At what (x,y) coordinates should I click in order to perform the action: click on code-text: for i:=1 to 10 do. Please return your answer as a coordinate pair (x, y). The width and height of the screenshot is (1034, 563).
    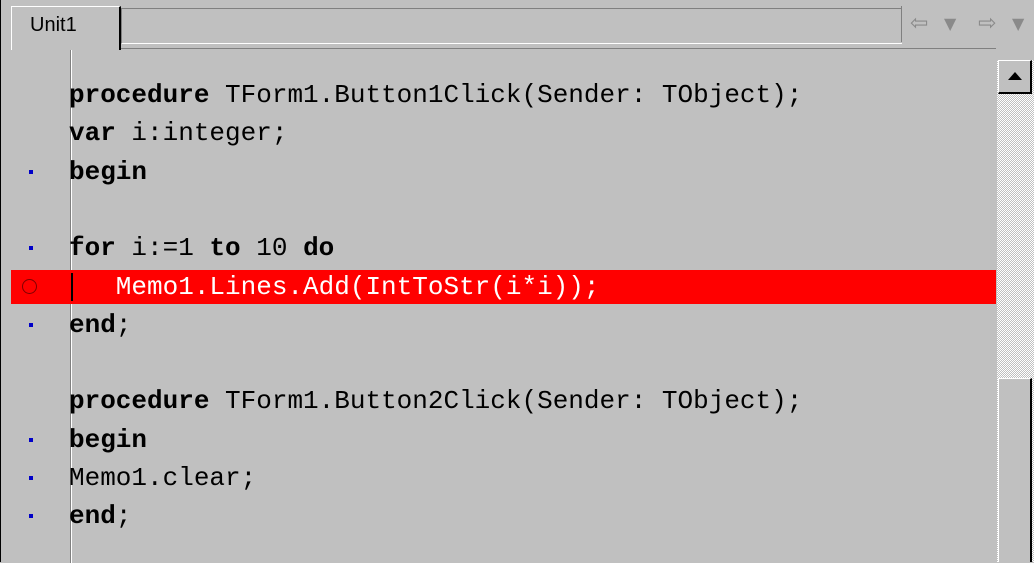
    Looking at the image, I should click on (202, 248).